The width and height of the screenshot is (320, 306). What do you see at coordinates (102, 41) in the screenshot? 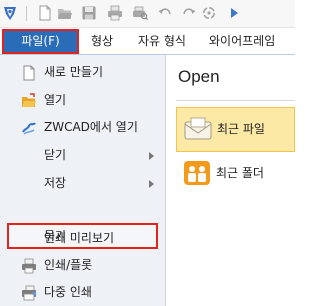
I see `tab-shape: 형상` at bounding box center [102, 41].